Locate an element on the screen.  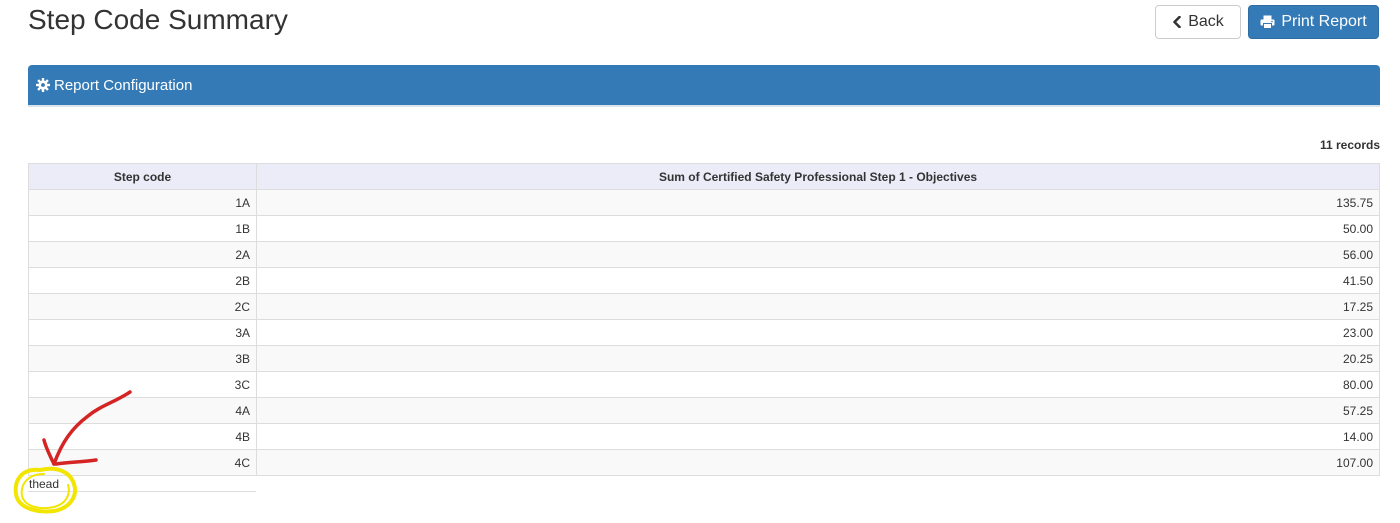
step-code-cell: 3B is located at coordinates (142, 358).